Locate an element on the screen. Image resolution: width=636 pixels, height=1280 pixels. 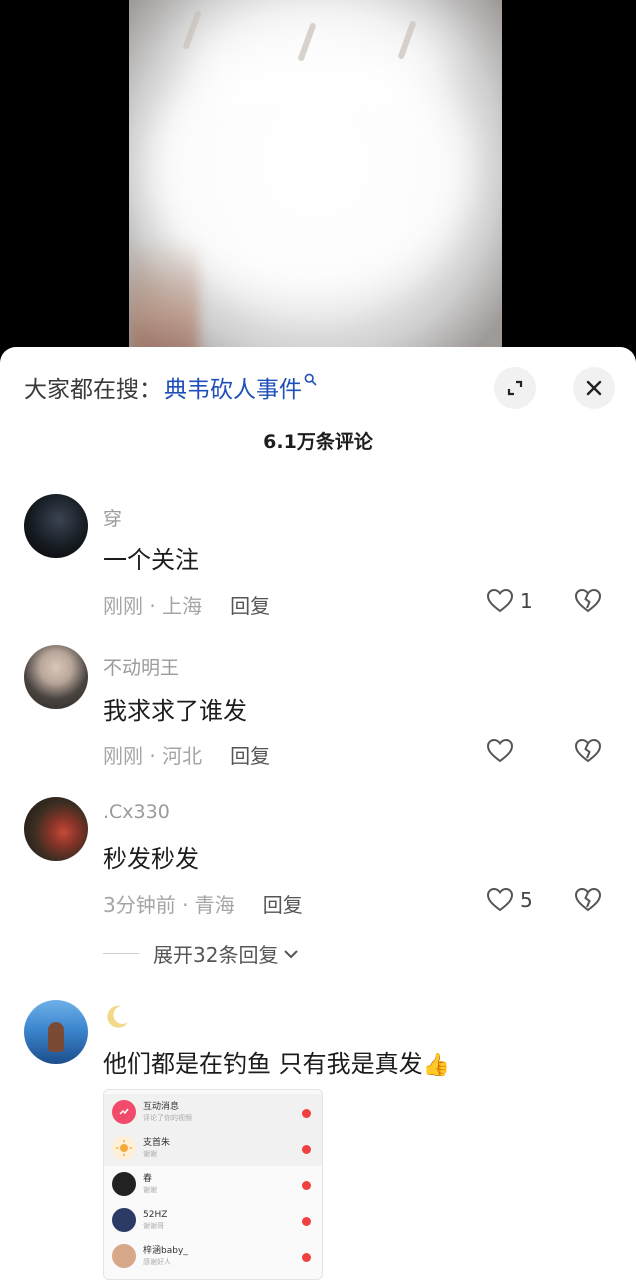
chat-bubble-icon is located at coordinates (124, 1112).